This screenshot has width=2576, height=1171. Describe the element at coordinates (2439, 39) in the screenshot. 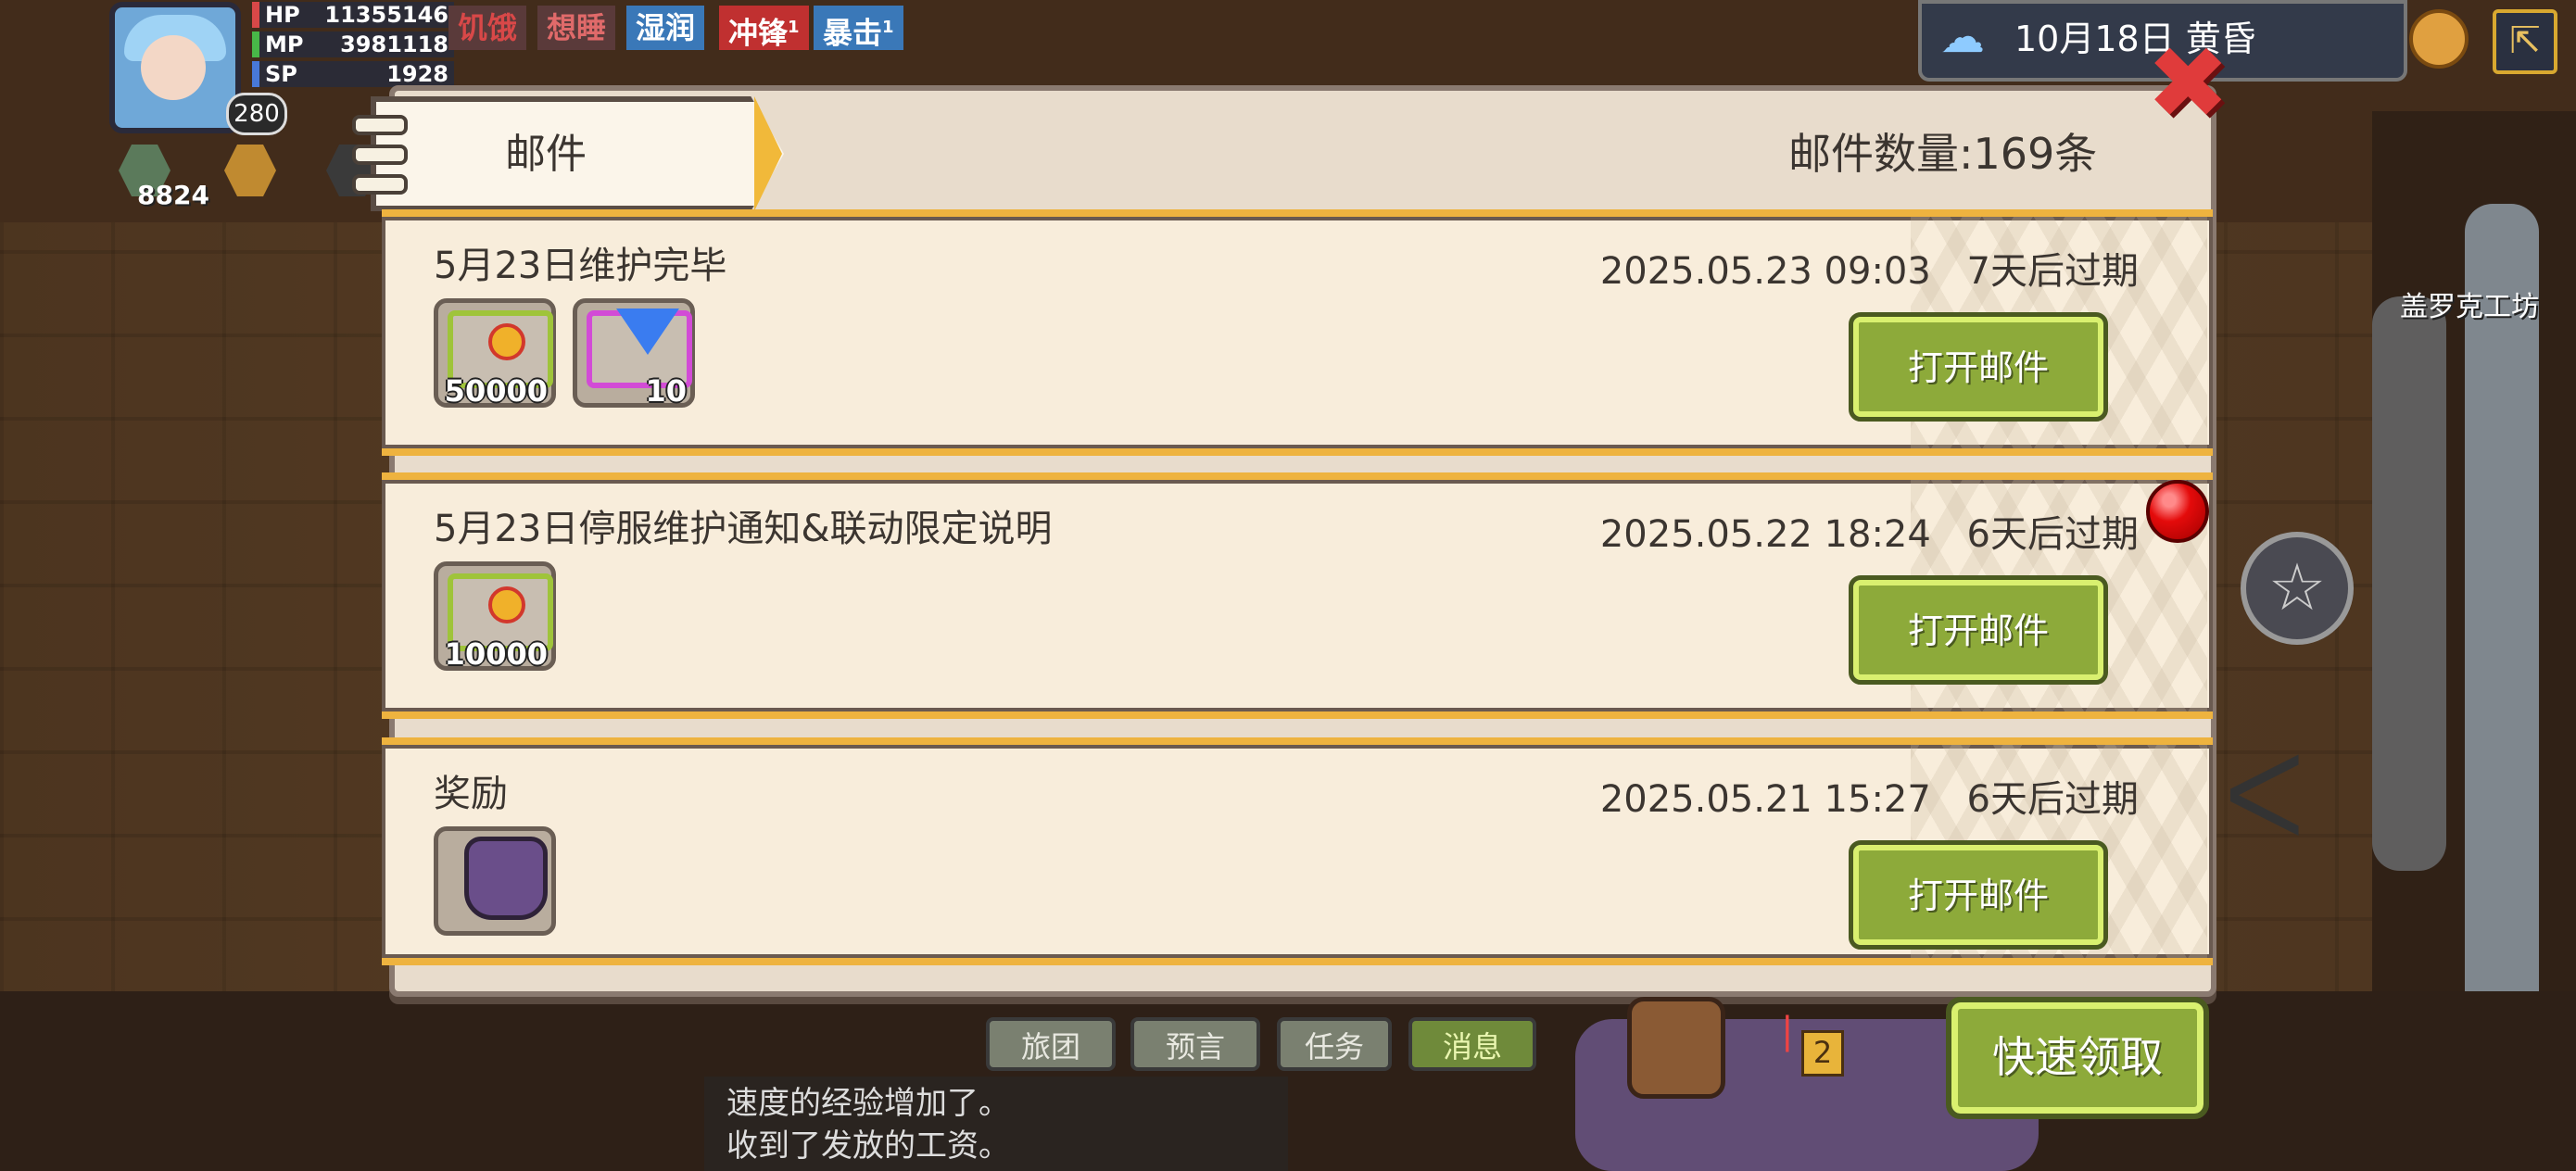

I see `globe-icon` at that location.